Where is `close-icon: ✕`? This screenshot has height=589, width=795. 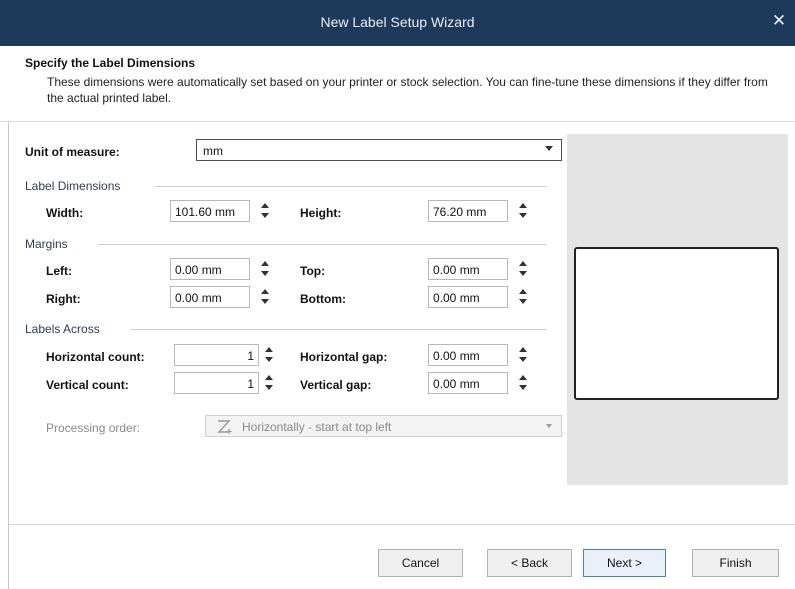
close-icon: ✕ is located at coordinates (779, 21).